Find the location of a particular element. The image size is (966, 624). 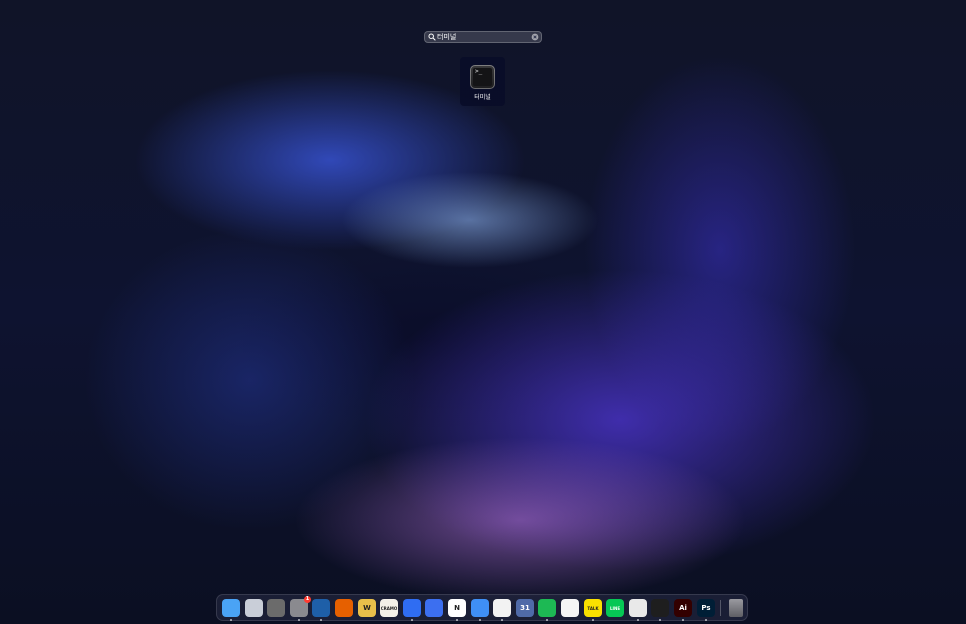

firefox-icon is located at coordinates (344, 608).